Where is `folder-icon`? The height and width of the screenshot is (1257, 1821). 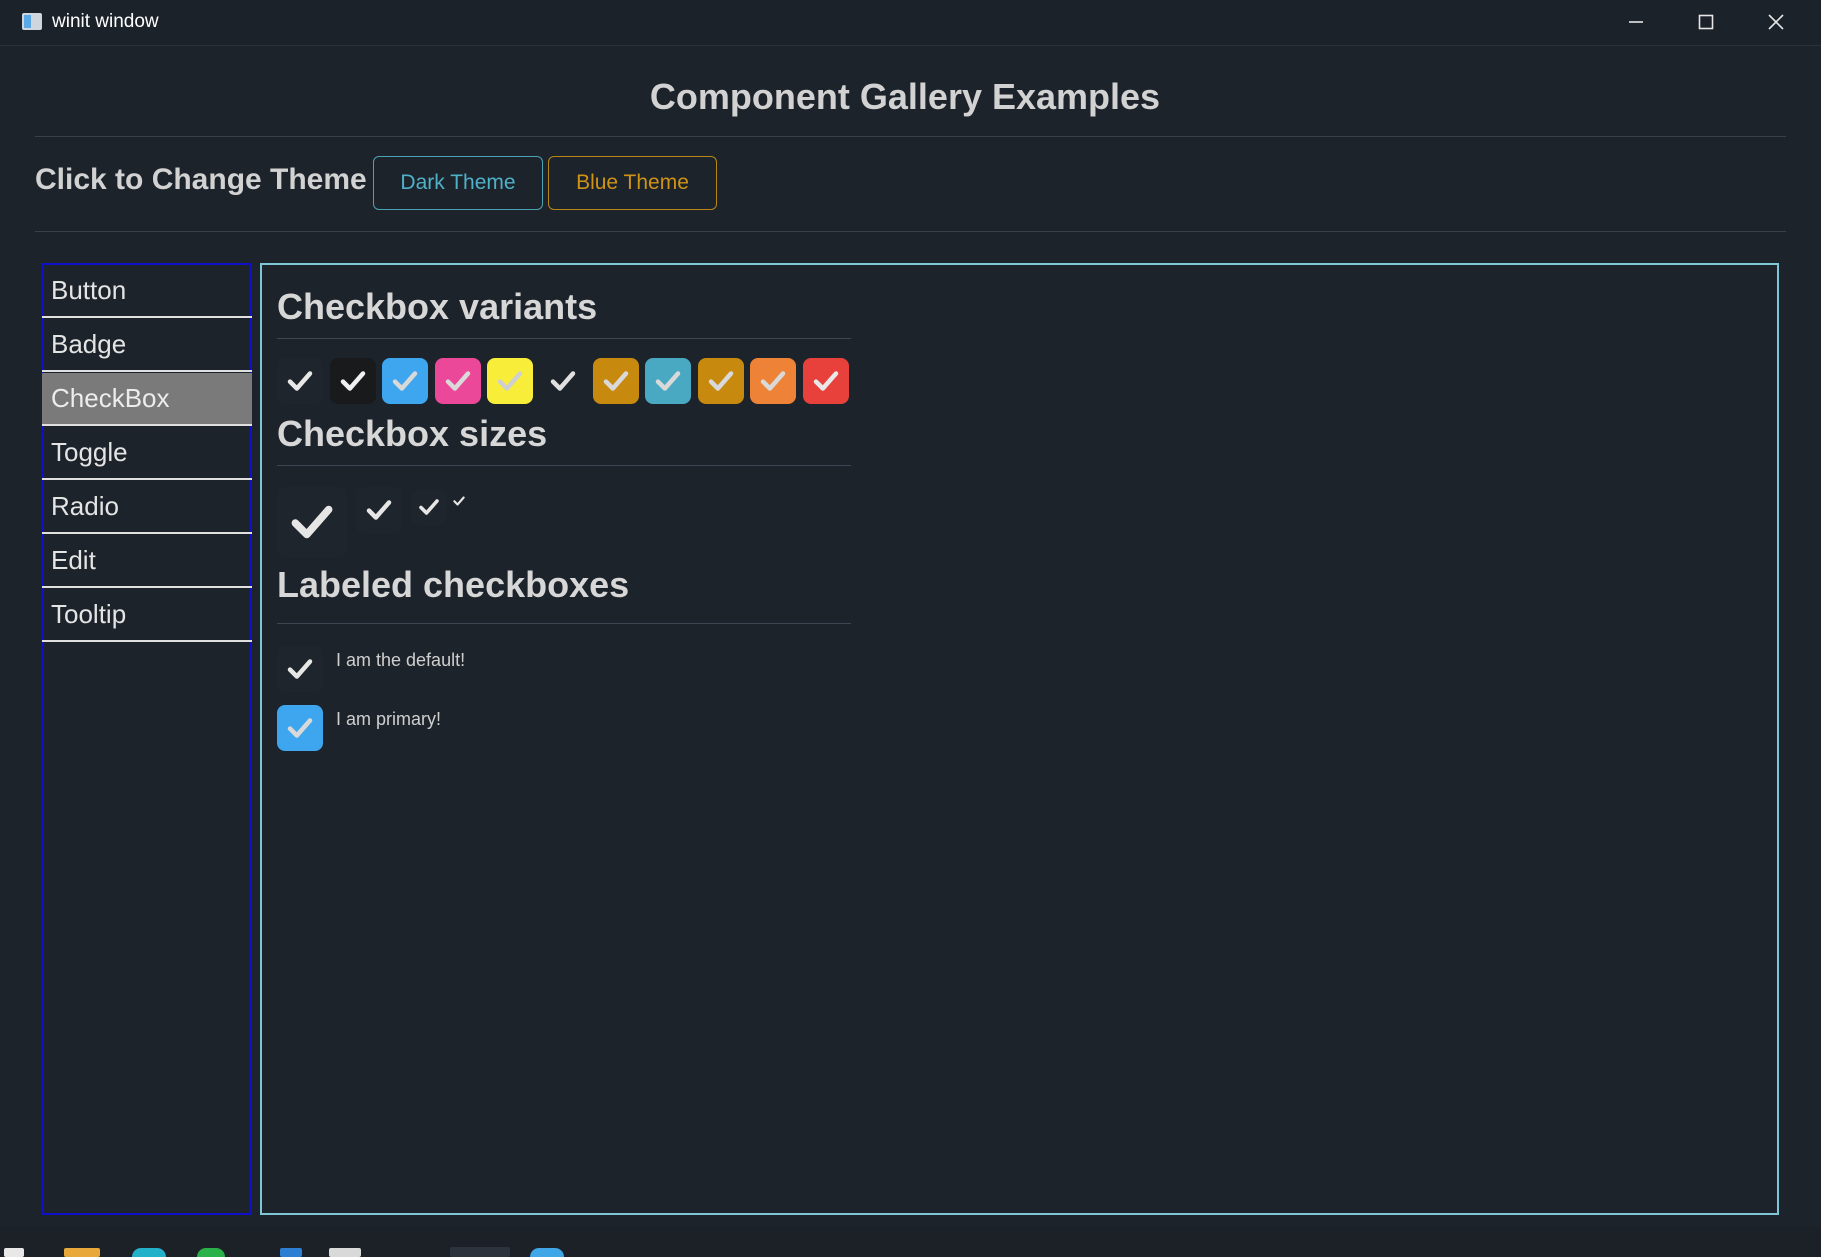 folder-icon is located at coordinates (82, 1252).